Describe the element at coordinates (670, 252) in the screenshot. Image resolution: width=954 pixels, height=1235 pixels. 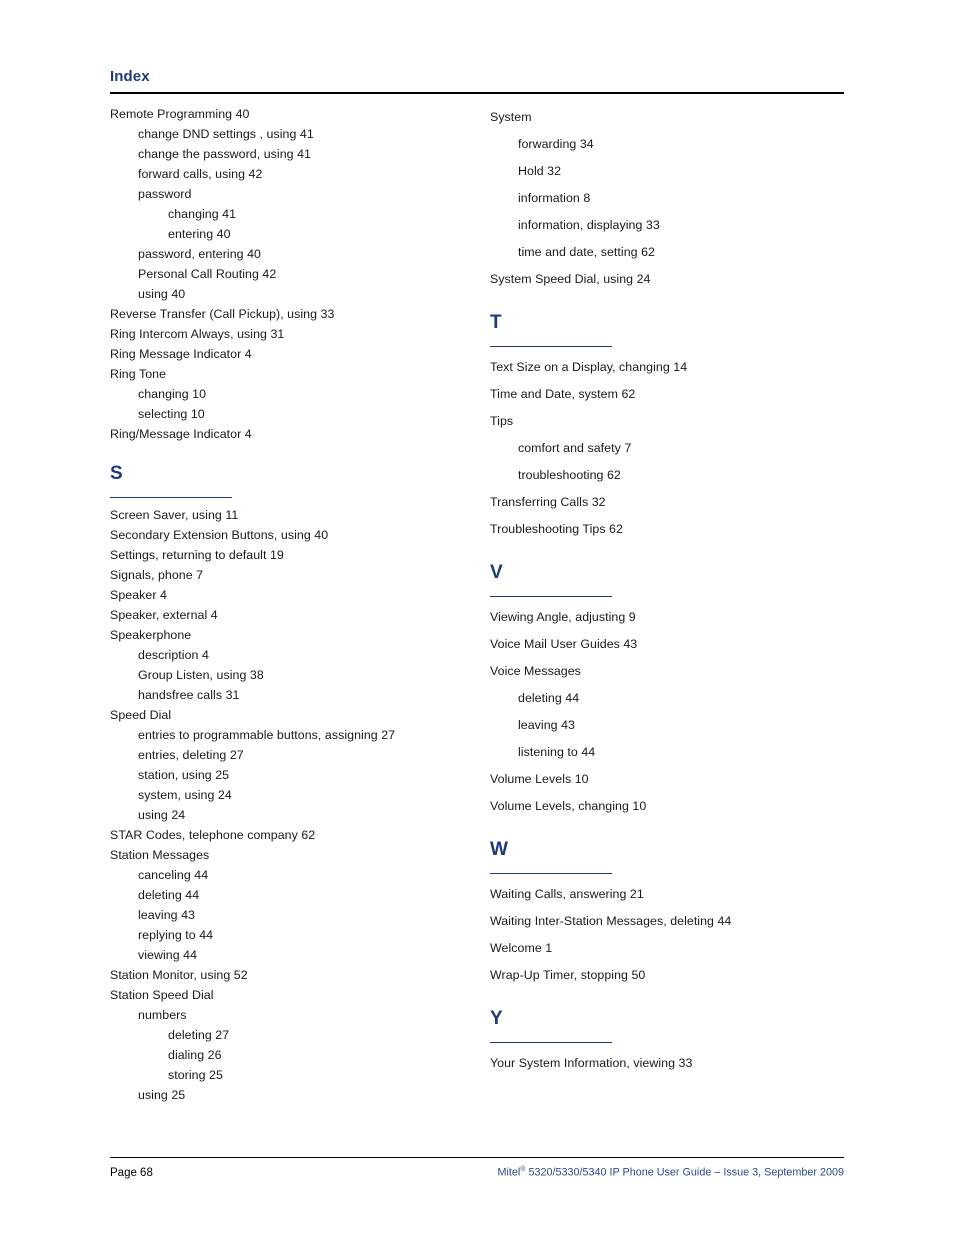
I see `index-entry: time and date, setting 62` at that location.